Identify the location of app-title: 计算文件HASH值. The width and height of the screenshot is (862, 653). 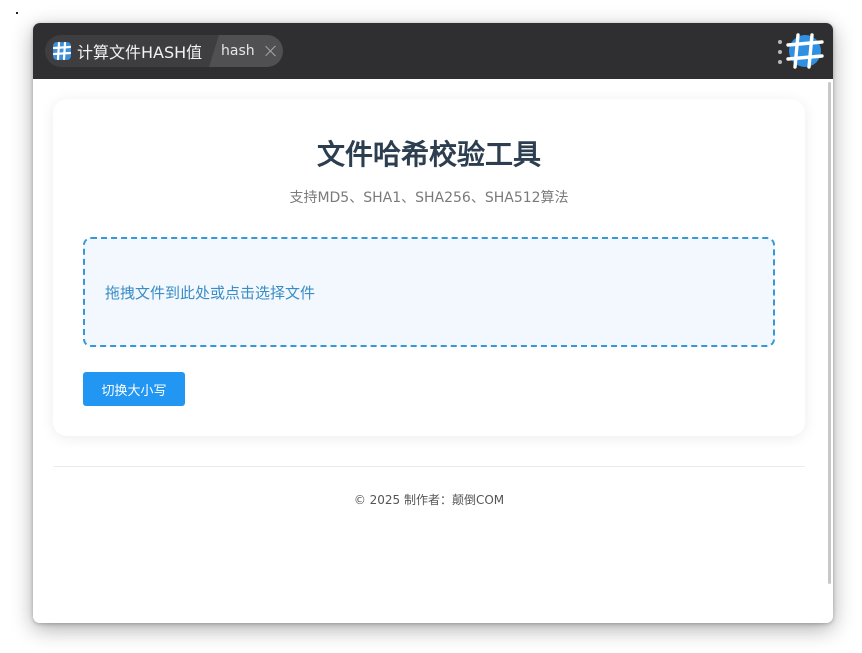
(140, 52).